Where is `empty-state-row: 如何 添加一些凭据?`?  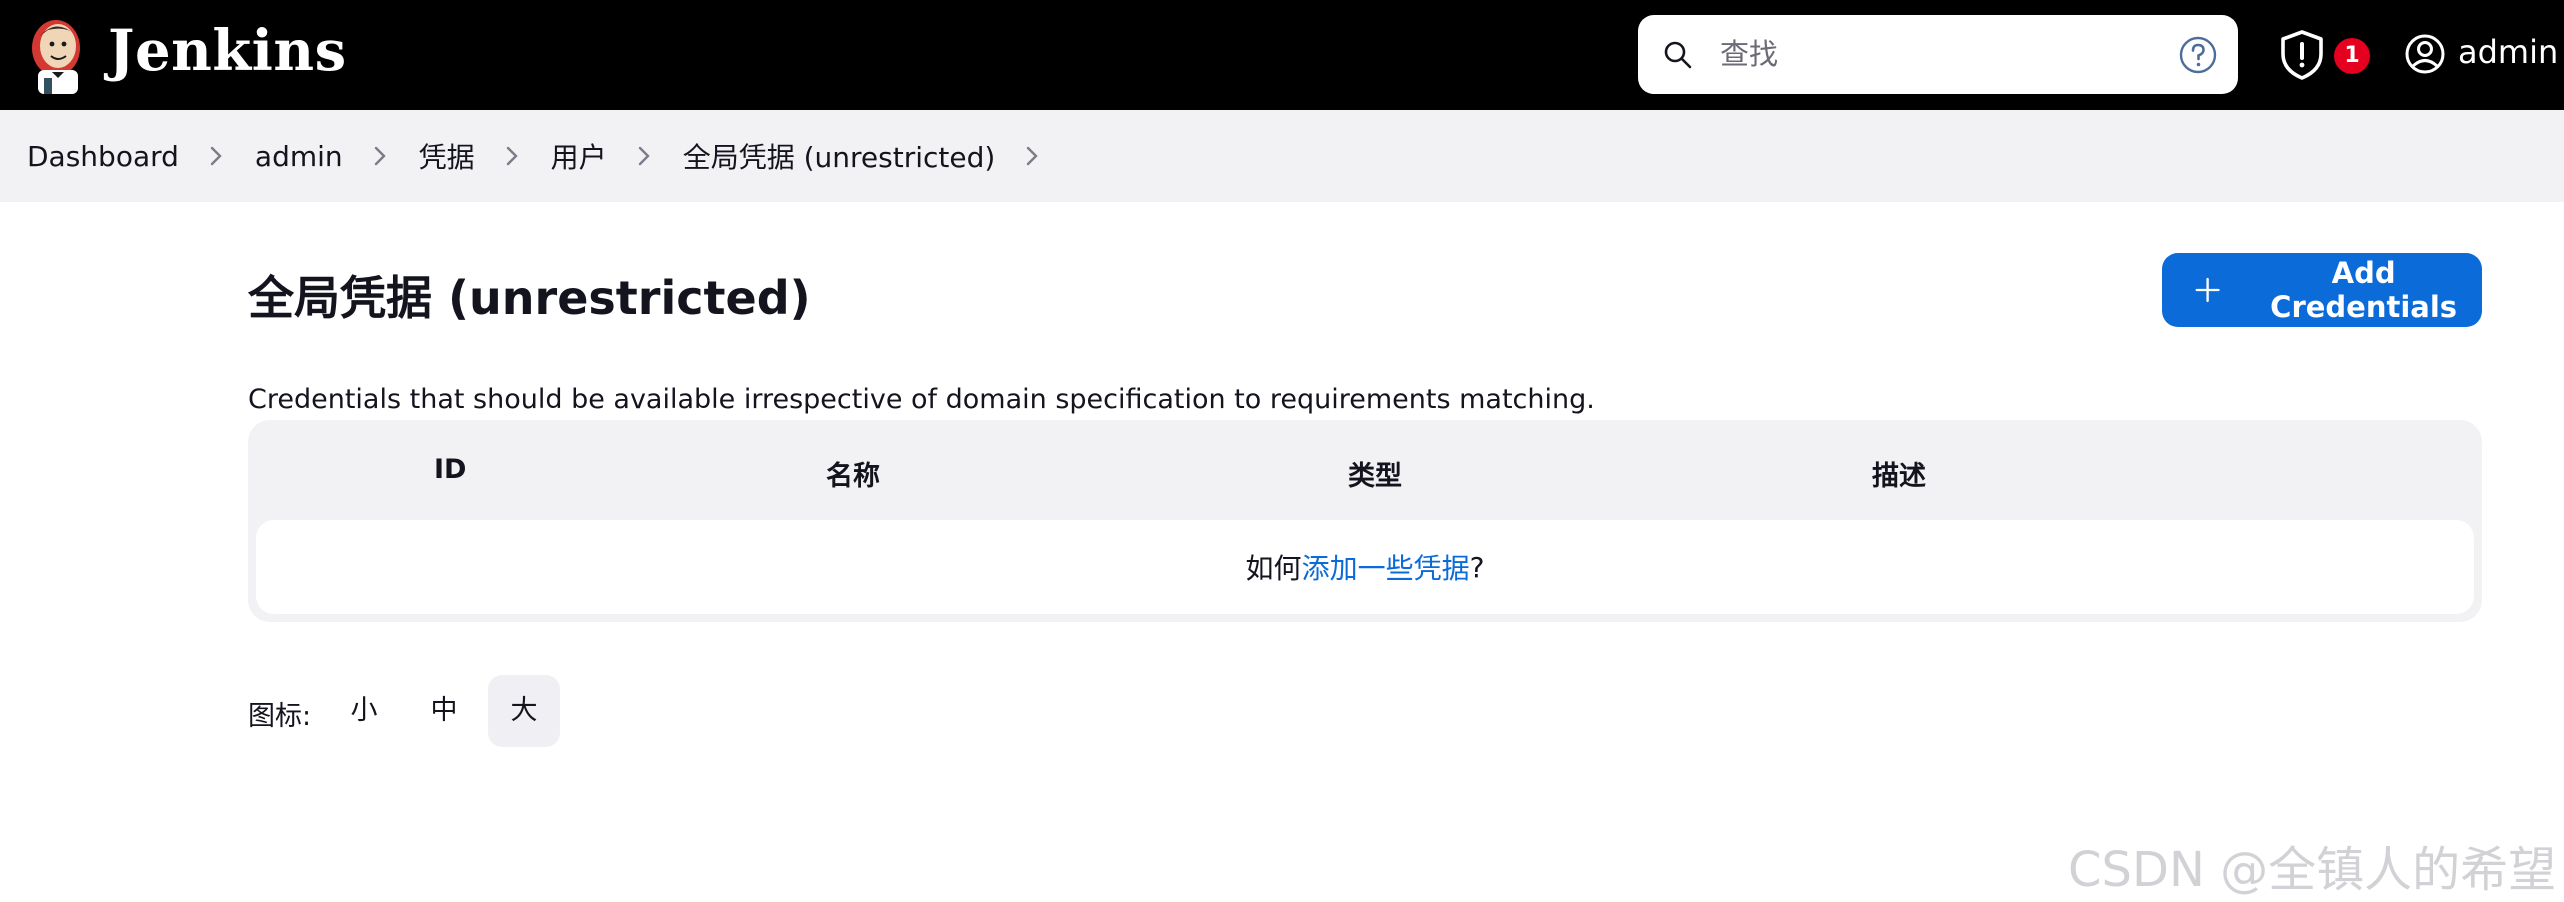 empty-state-row: 如何 添加一些凭据? is located at coordinates (1365, 567).